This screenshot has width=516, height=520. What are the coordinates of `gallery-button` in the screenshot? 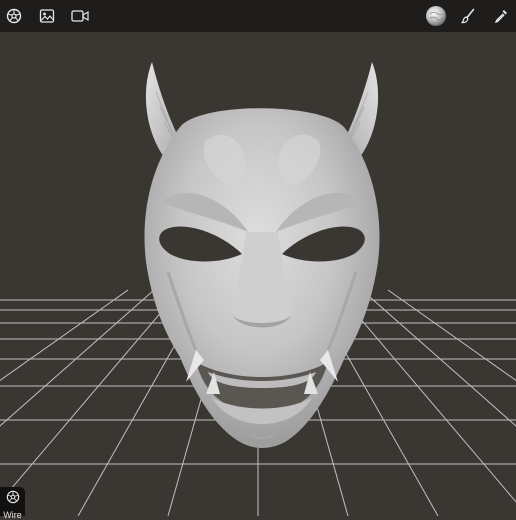 It's located at (47, 16).